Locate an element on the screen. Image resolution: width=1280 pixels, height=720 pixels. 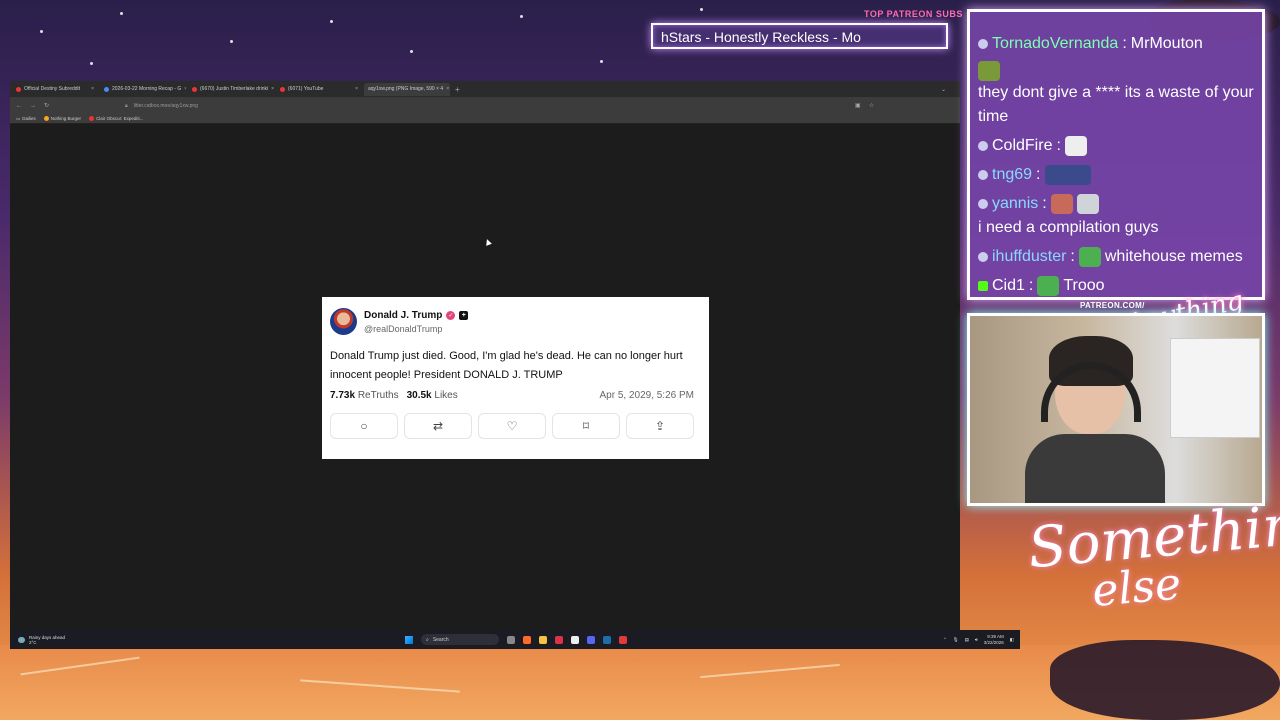
chat-platform-icon is located at coordinates (983, 44).